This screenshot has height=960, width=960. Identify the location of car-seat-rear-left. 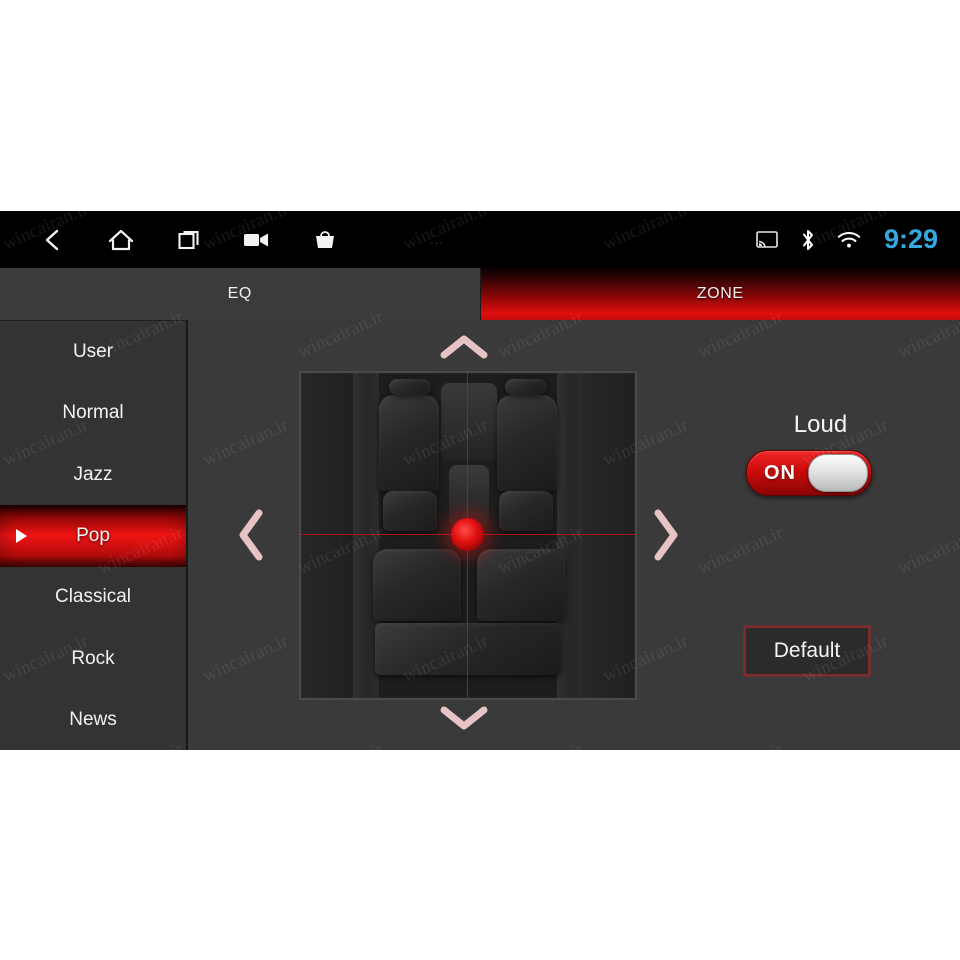
(417, 585).